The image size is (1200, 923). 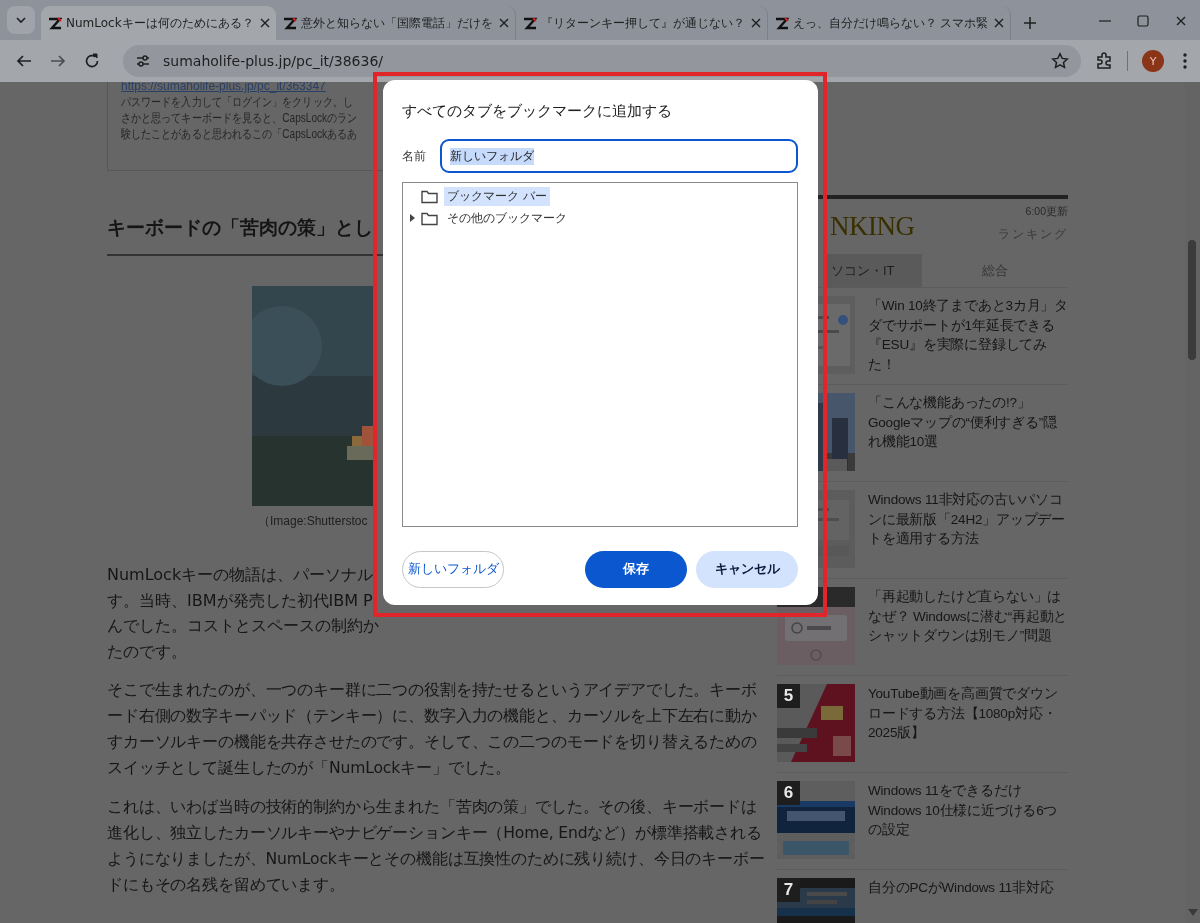 What do you see at coordinates (147, 651) in the screenshot?
I see `text-line: たのです。` at bounding box center [147, 651].